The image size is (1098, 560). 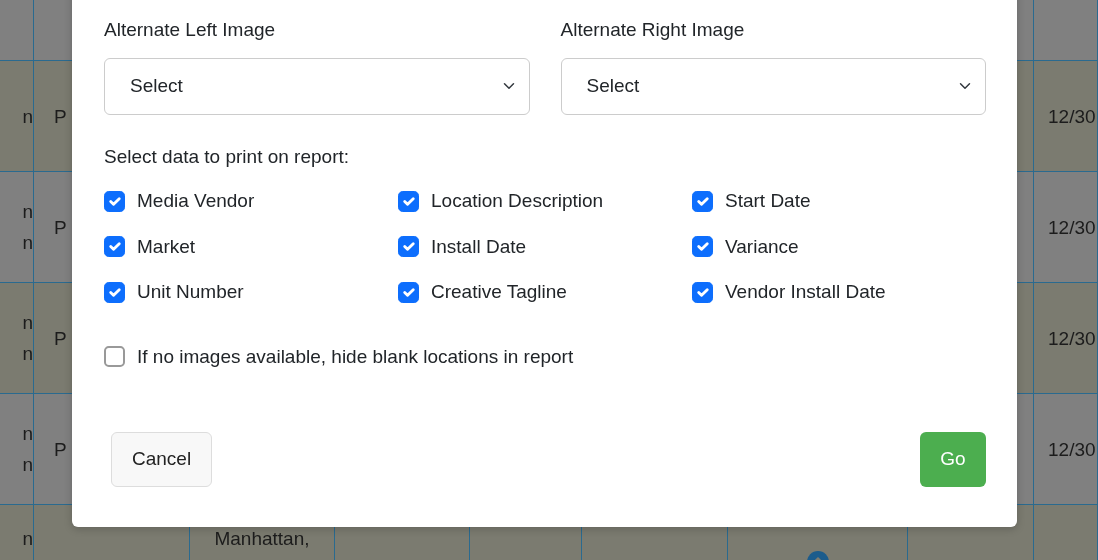 What do you see at coordinates (652, 30) in the screenshot?
I see `field-label: Alternate Right Image` at bounding box center [652, 30].